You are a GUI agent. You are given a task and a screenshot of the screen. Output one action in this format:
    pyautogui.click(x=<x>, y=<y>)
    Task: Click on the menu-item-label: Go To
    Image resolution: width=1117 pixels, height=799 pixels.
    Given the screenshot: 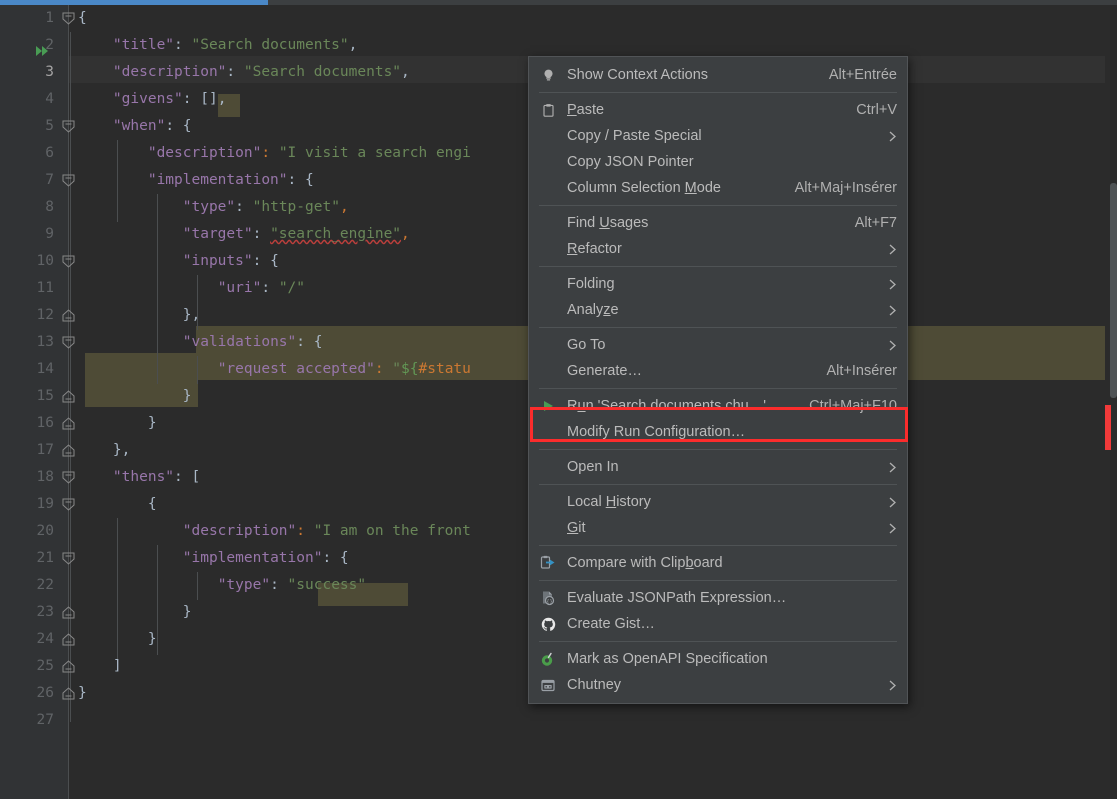 What is the action you would take?
    pyautogui.click(x=586, y=345)
    